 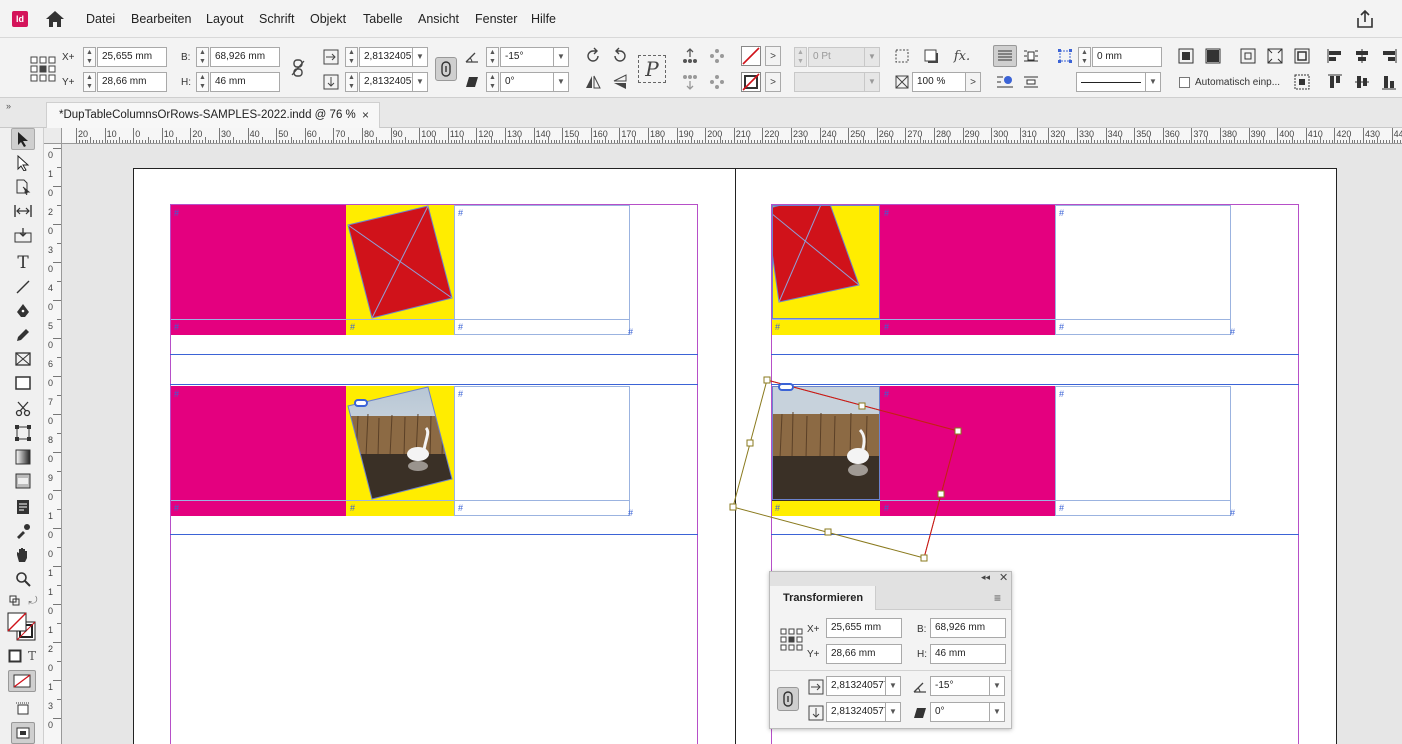 I want to click on constrain-scale-button, so click(x=446, y=69).